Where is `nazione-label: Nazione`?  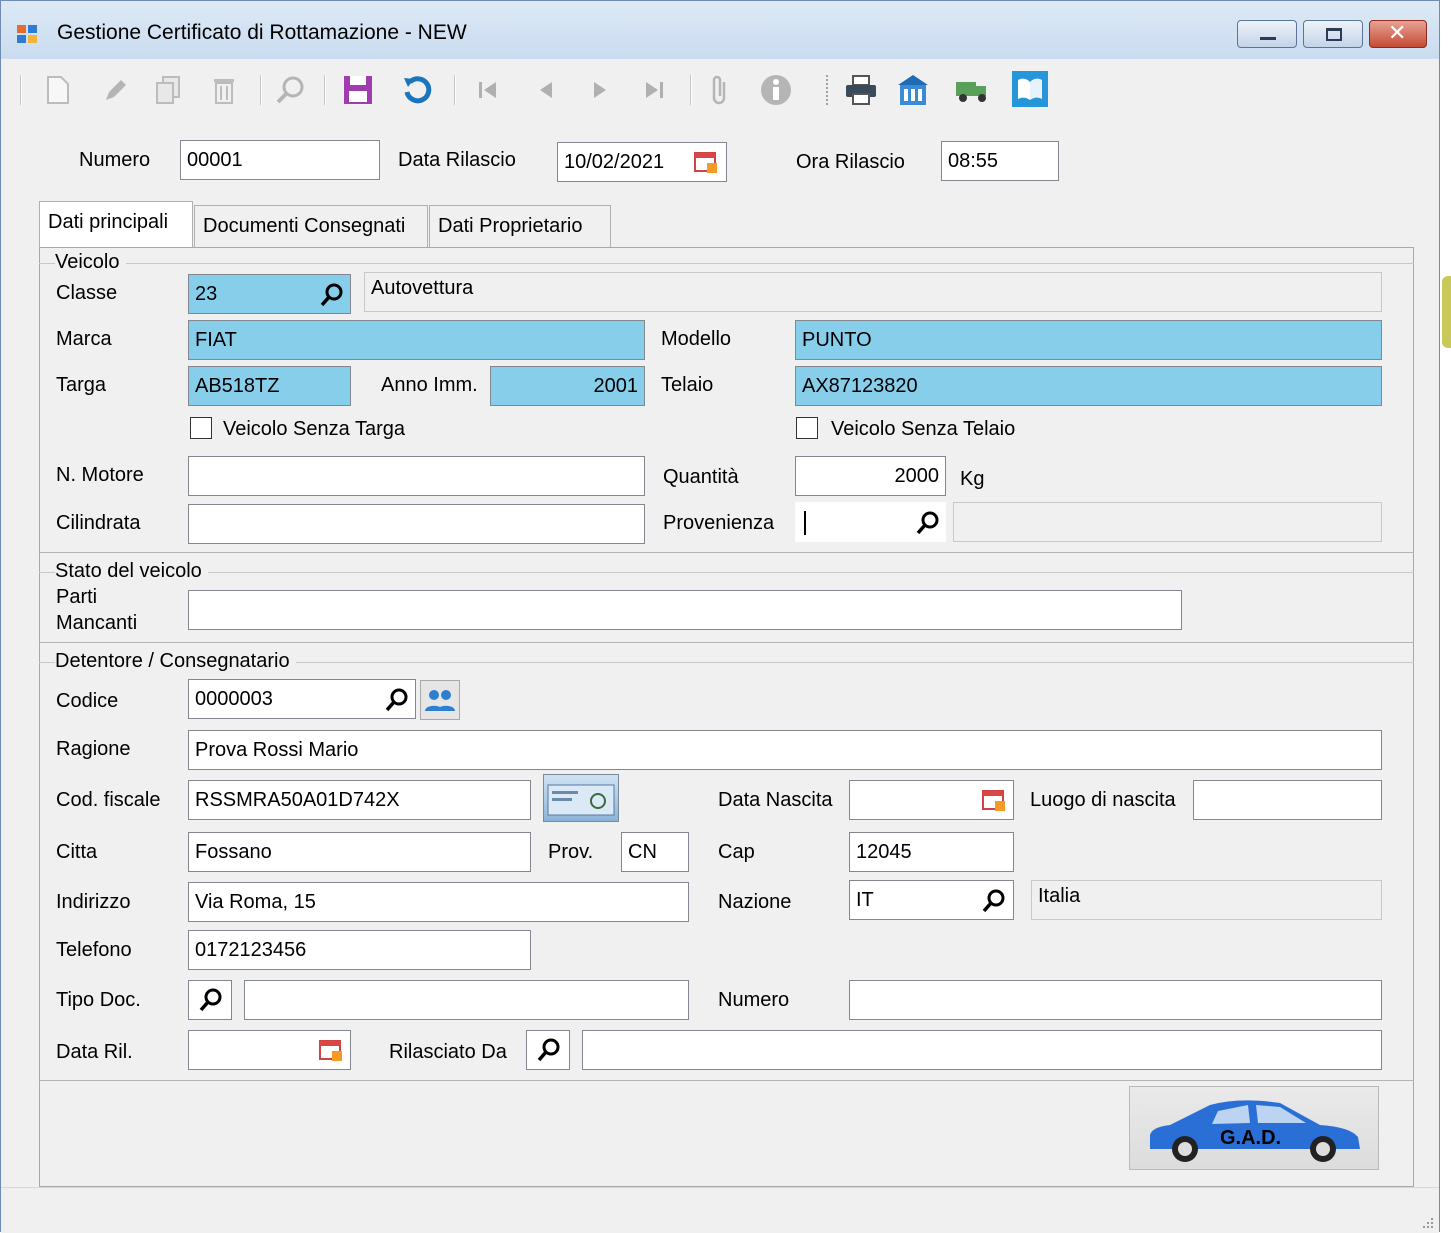
nazione-label: Nazione is located at coordinates (755, 902).